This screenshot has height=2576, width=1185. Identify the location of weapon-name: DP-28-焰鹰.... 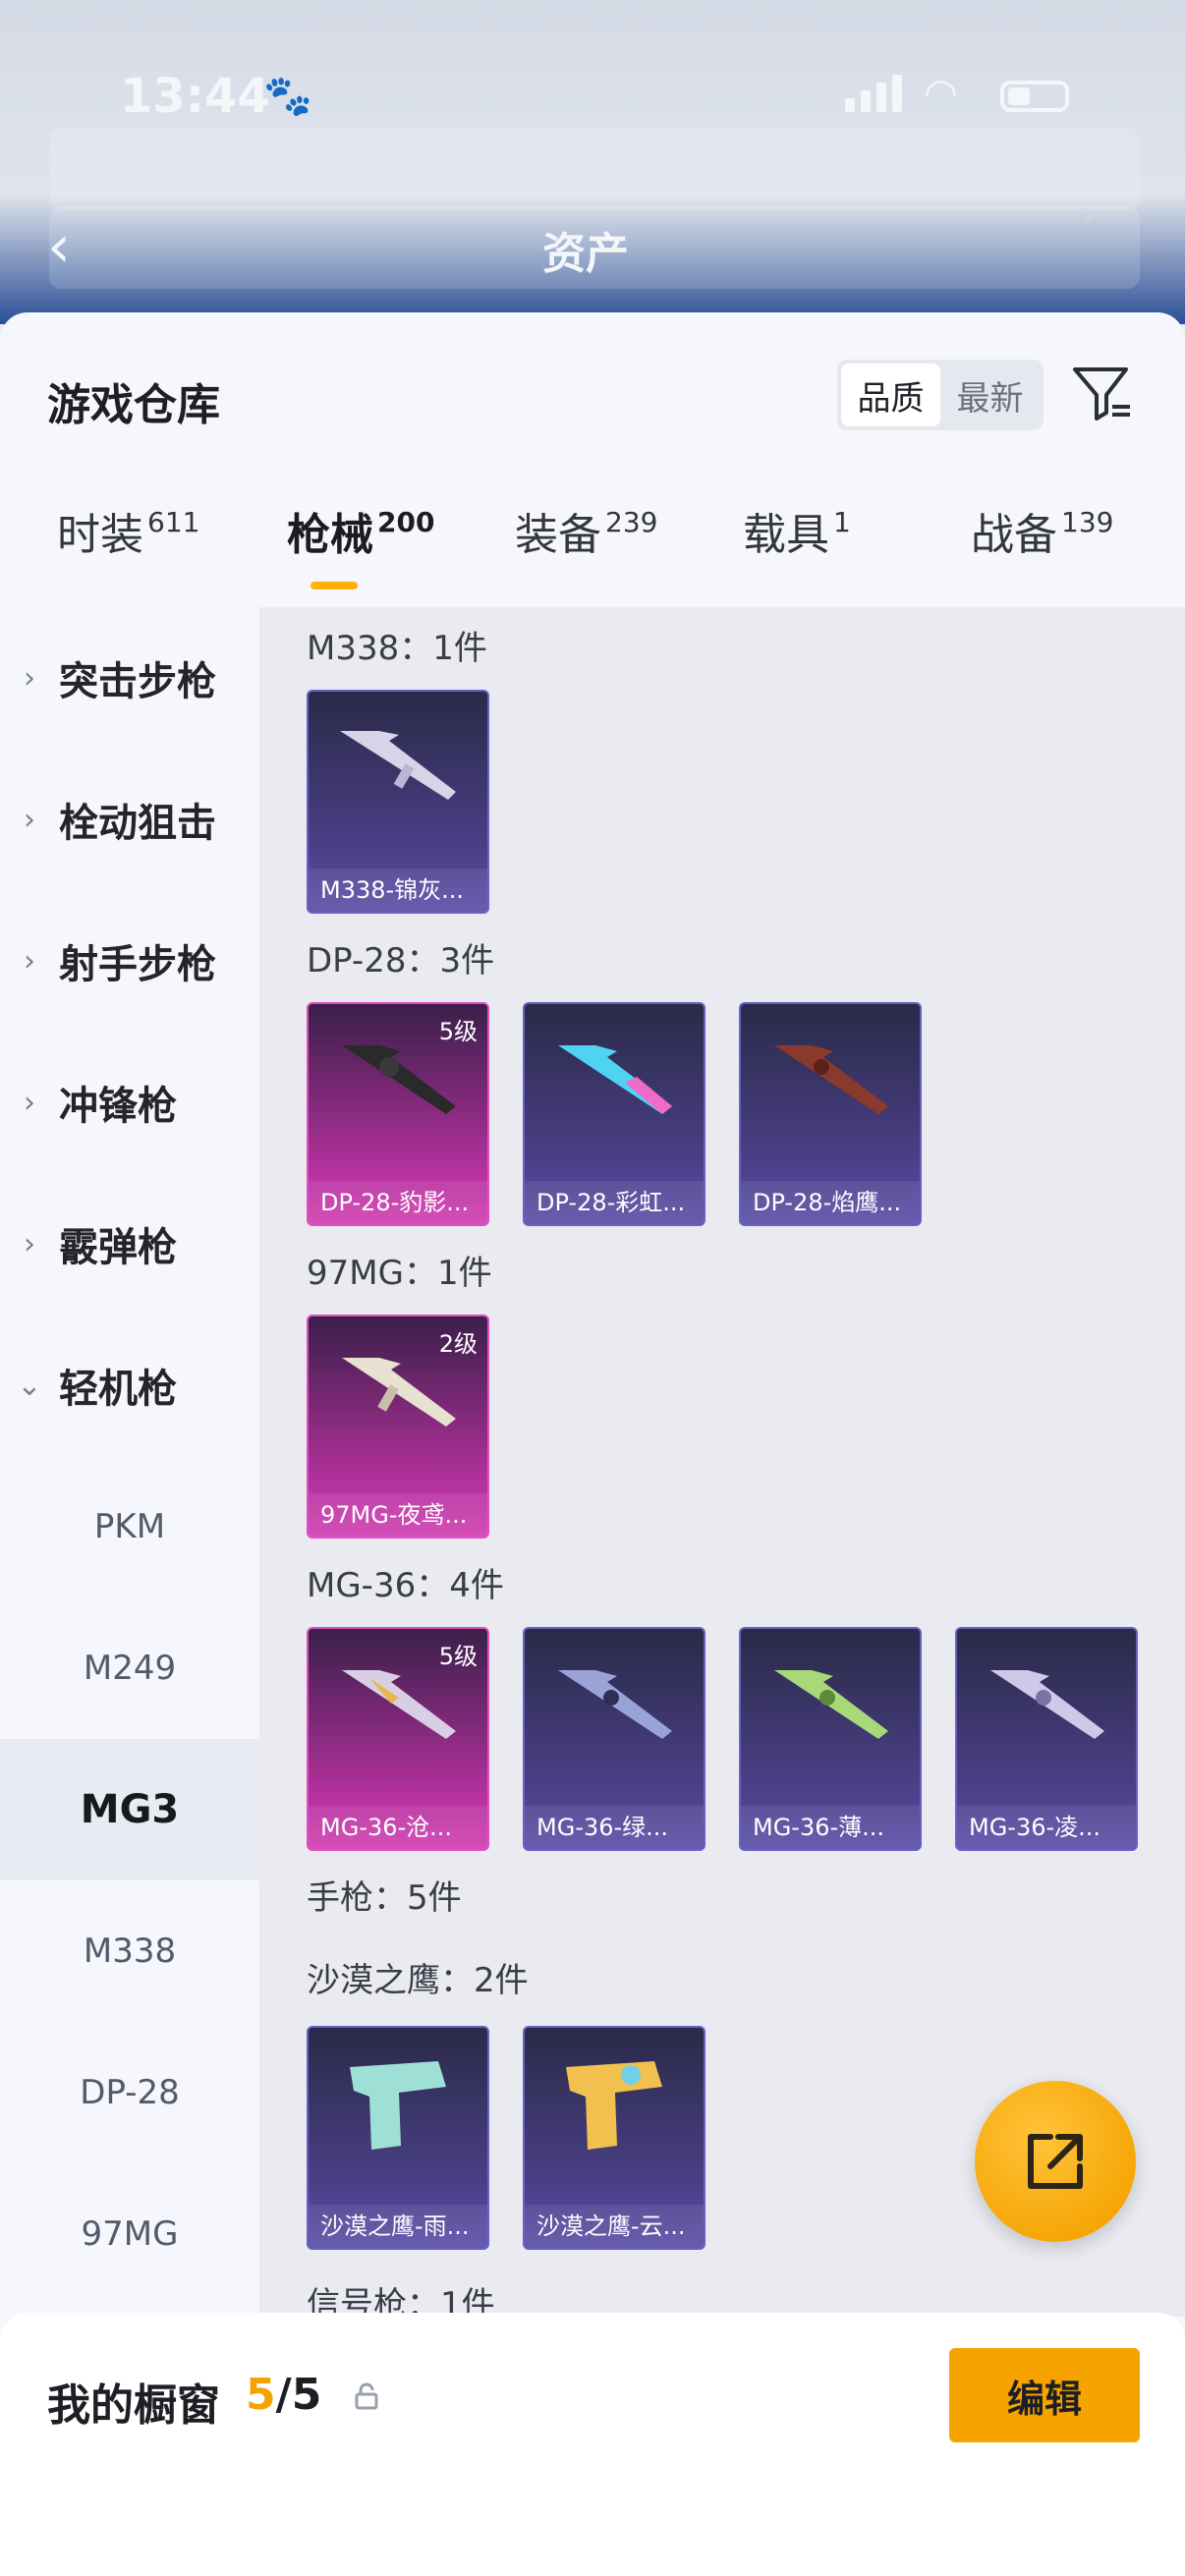
(831, 1202).